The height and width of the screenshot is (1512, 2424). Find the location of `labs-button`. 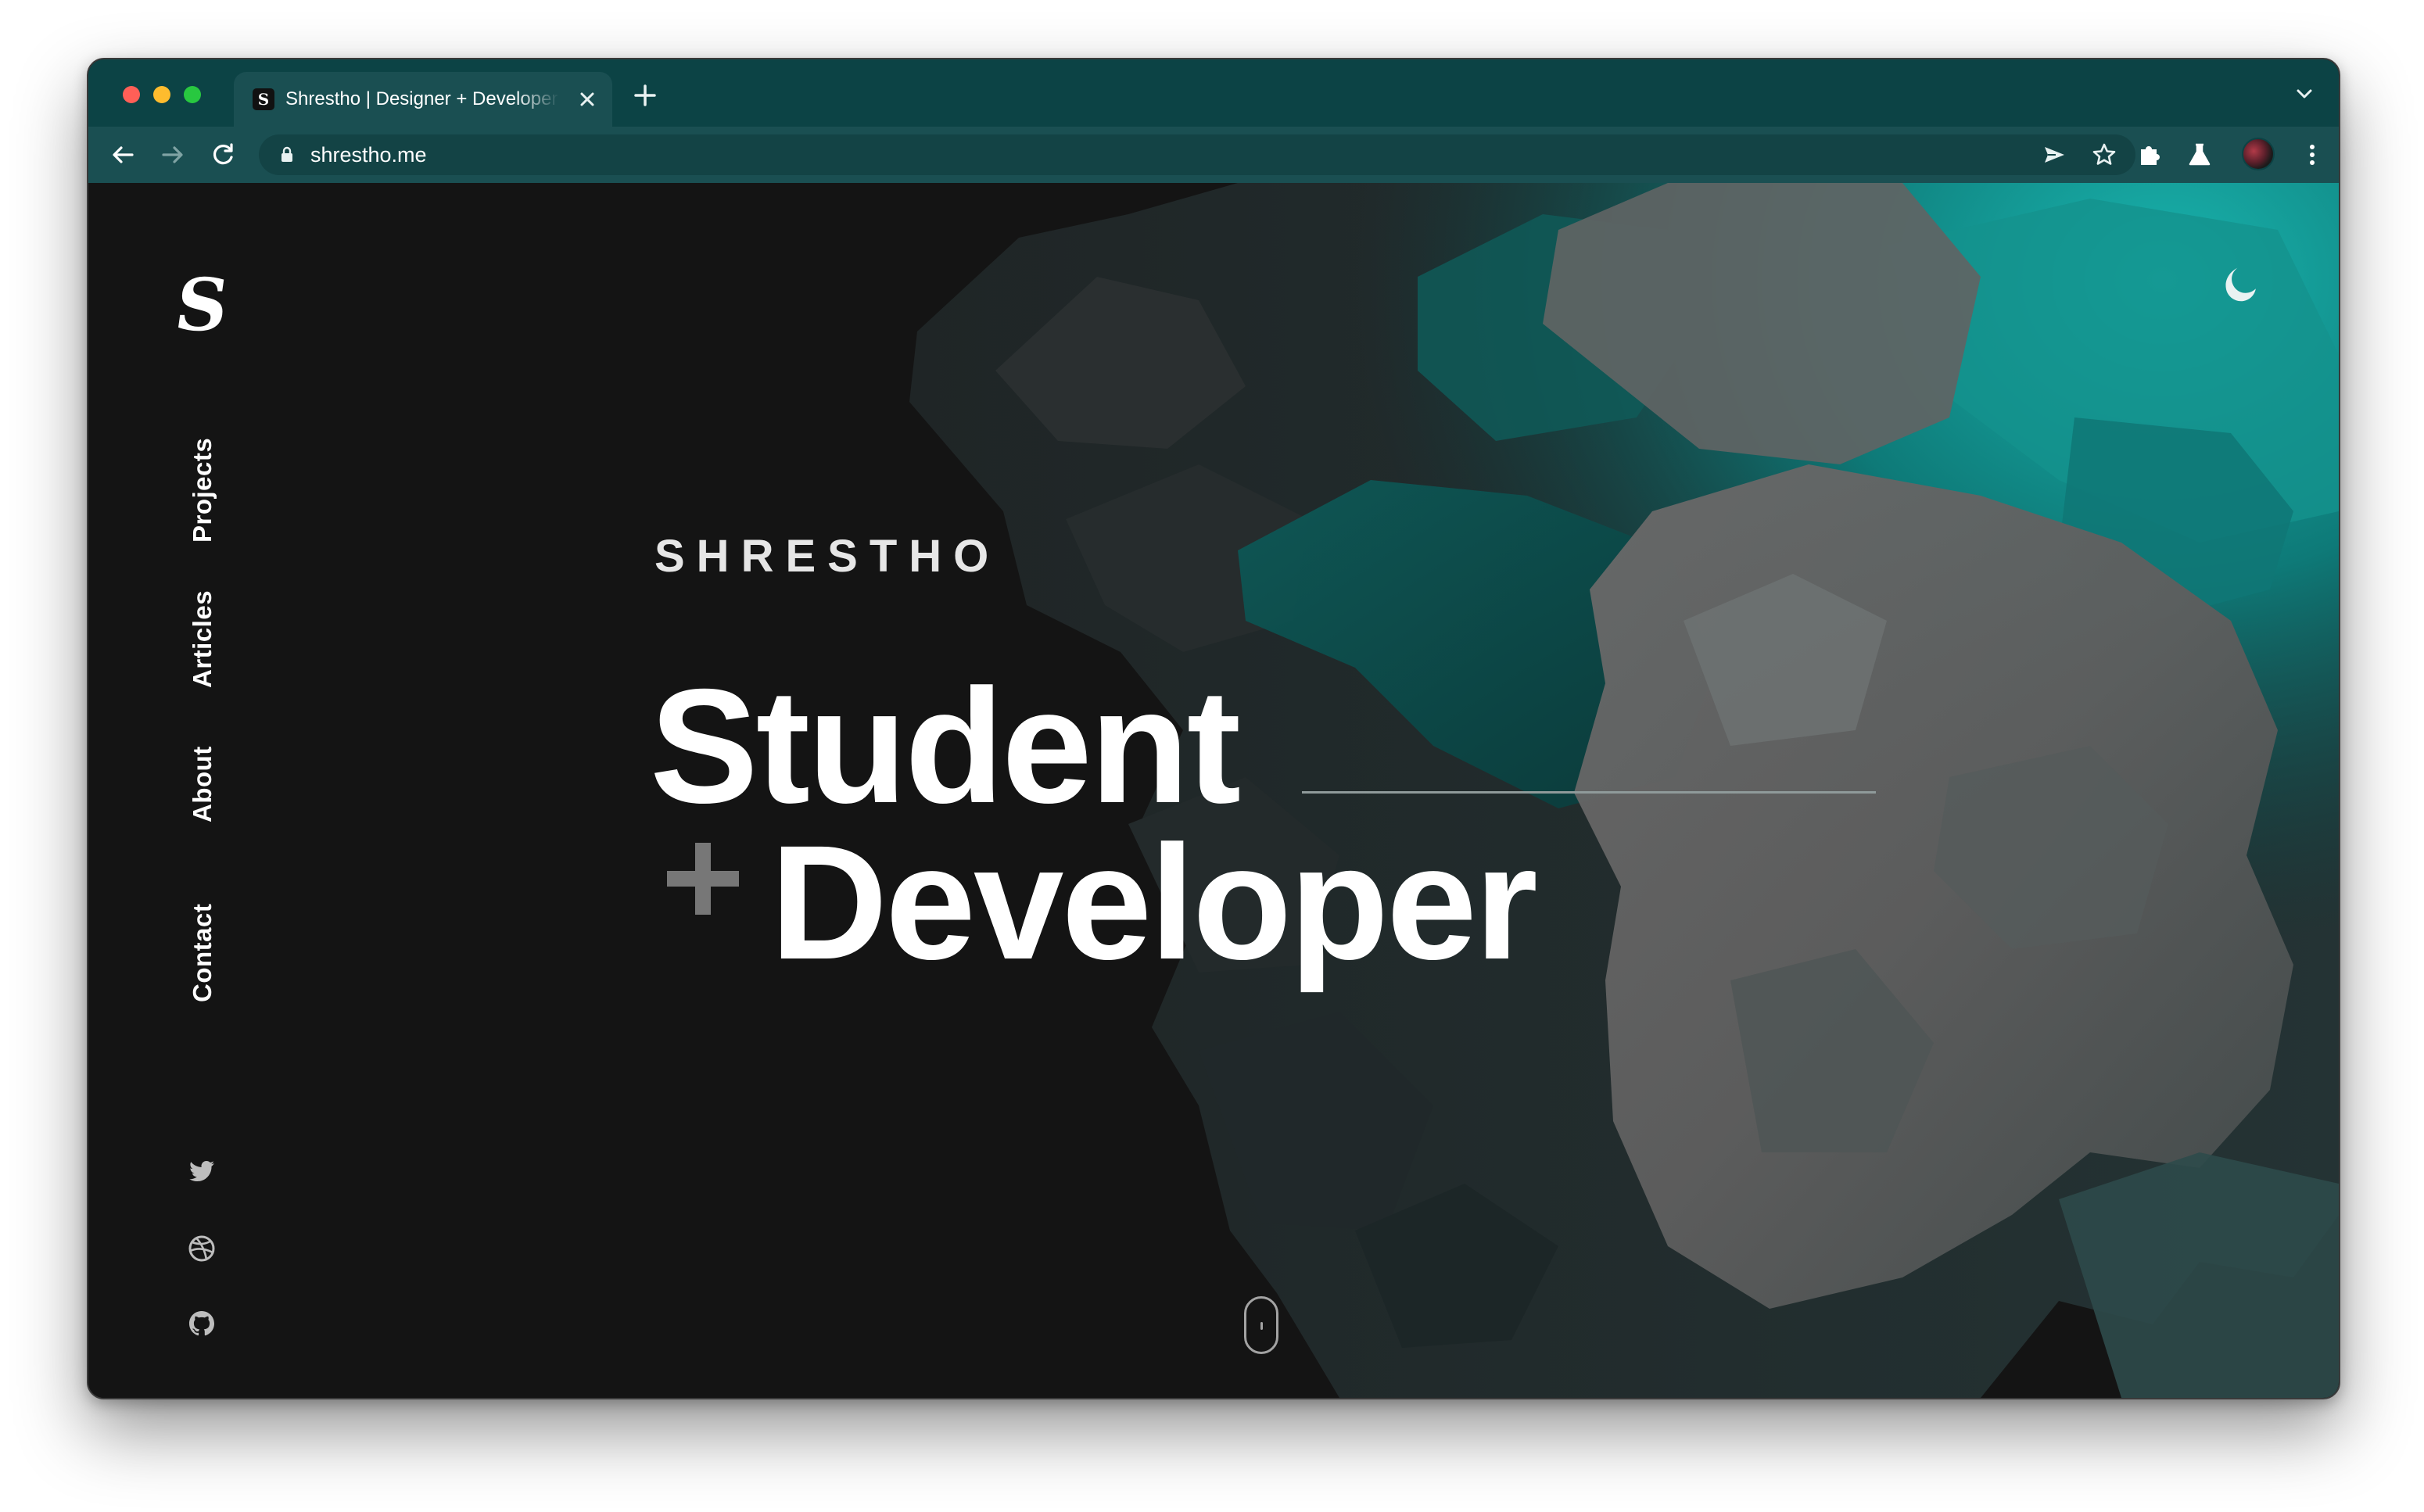

labs-button is located at coordinates (2200, 154).